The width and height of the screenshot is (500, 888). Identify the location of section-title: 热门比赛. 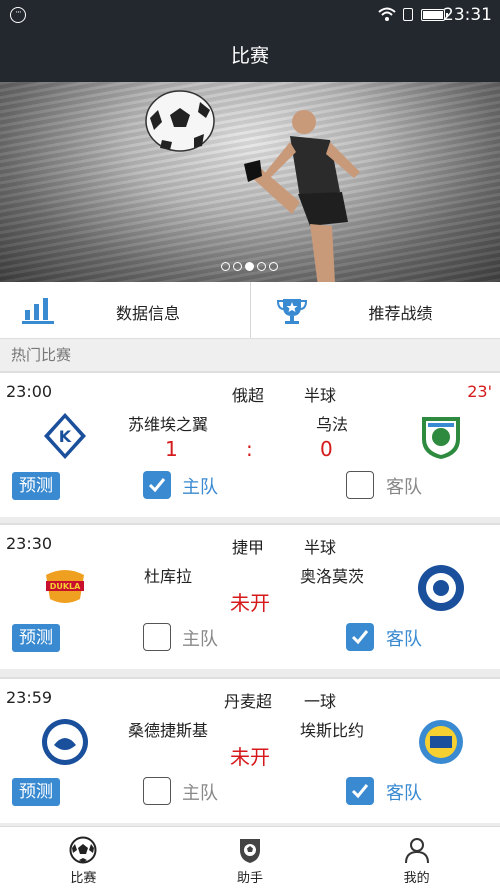
(250, 354).